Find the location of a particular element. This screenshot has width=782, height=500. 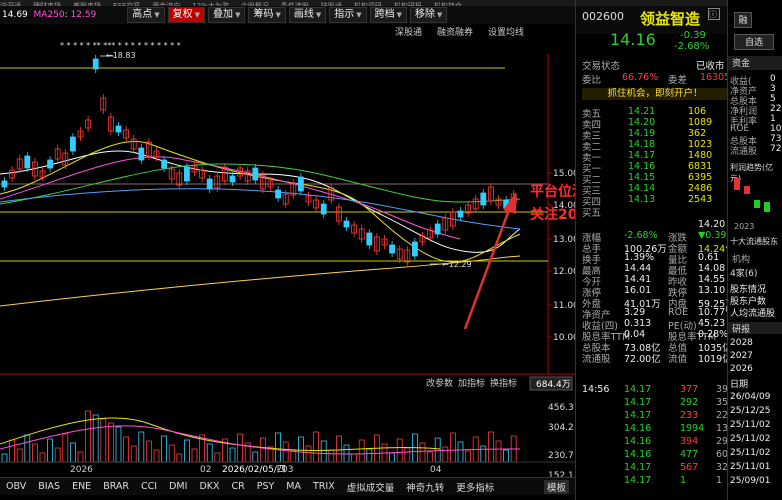

toolbar-button: 复权 ▼ is located at coordinates (186, 15).